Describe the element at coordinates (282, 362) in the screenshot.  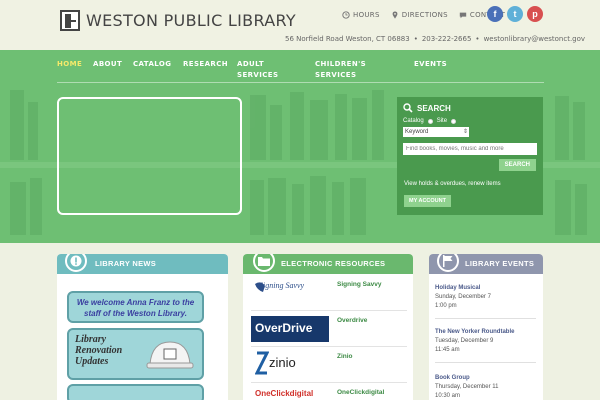
I see `logo-text: zinio` at that location.